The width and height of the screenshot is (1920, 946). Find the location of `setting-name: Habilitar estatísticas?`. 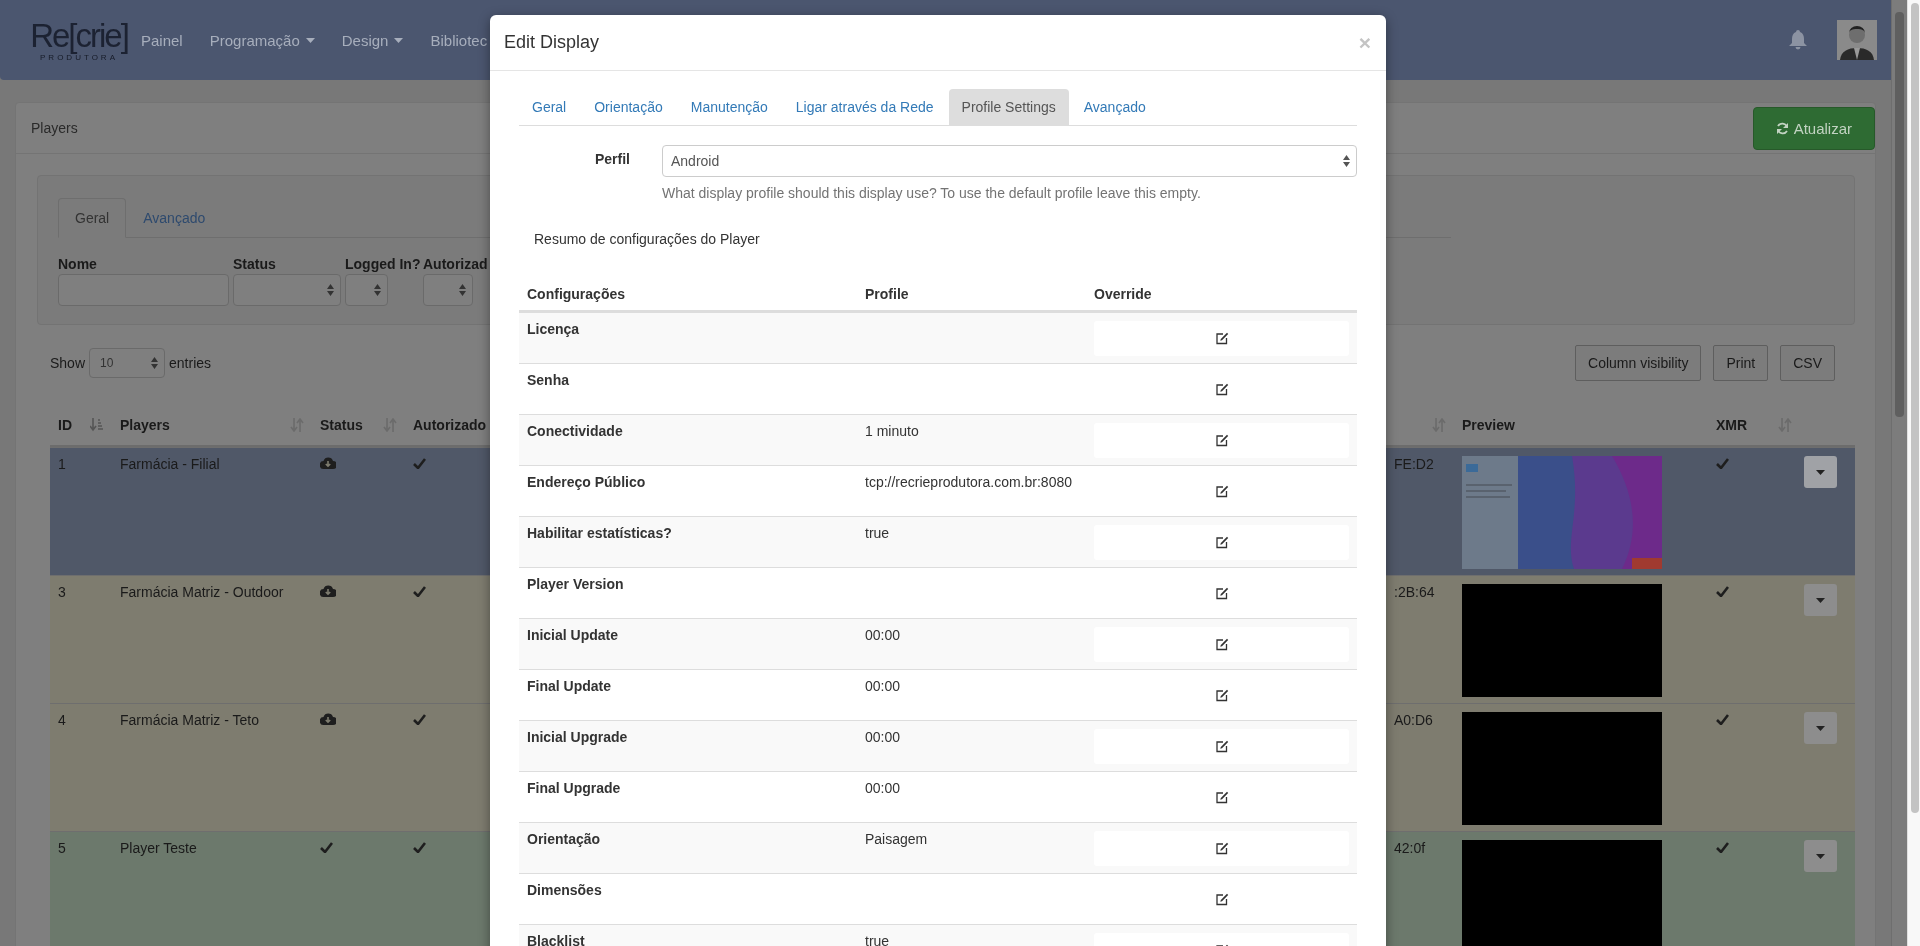

setting-name: Habilitar estatísticas? is located at coordinates (688, 541).